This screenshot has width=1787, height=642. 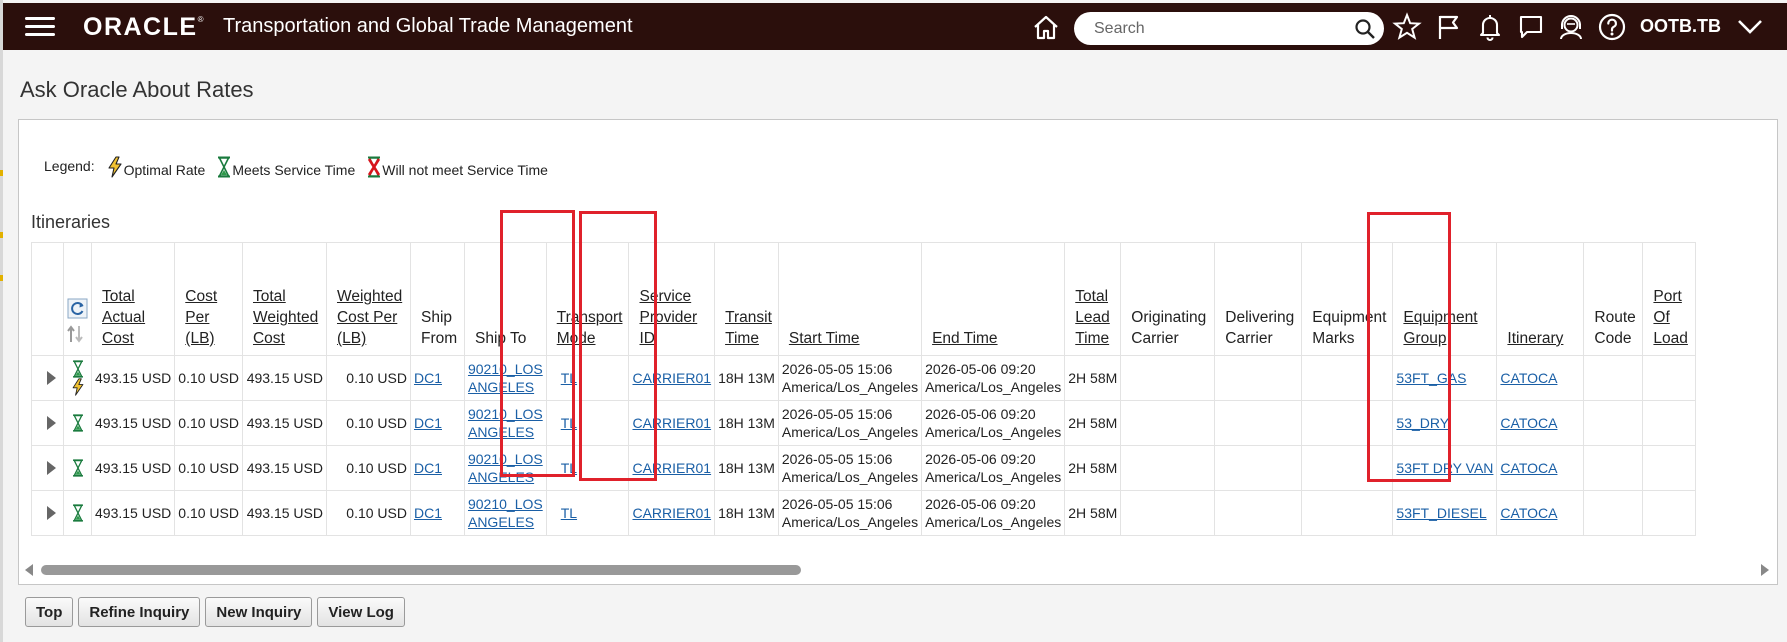 What do you see at coordinates (1168, 378) in the screenshot?
I see `cell-originating-carrier` at bounding box center [1168, 378].